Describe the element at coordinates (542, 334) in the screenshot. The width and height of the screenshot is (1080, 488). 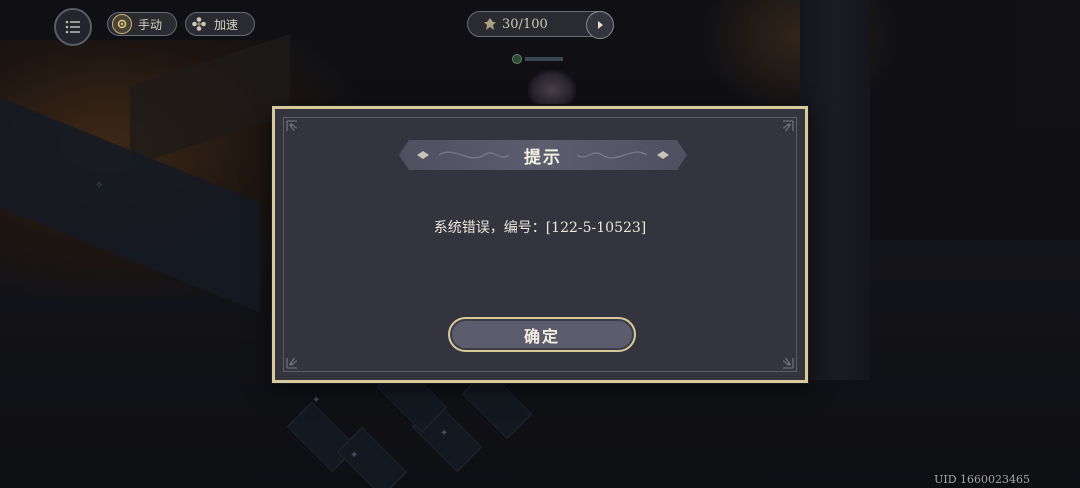
I see `confirm-button: 确定` at that location.